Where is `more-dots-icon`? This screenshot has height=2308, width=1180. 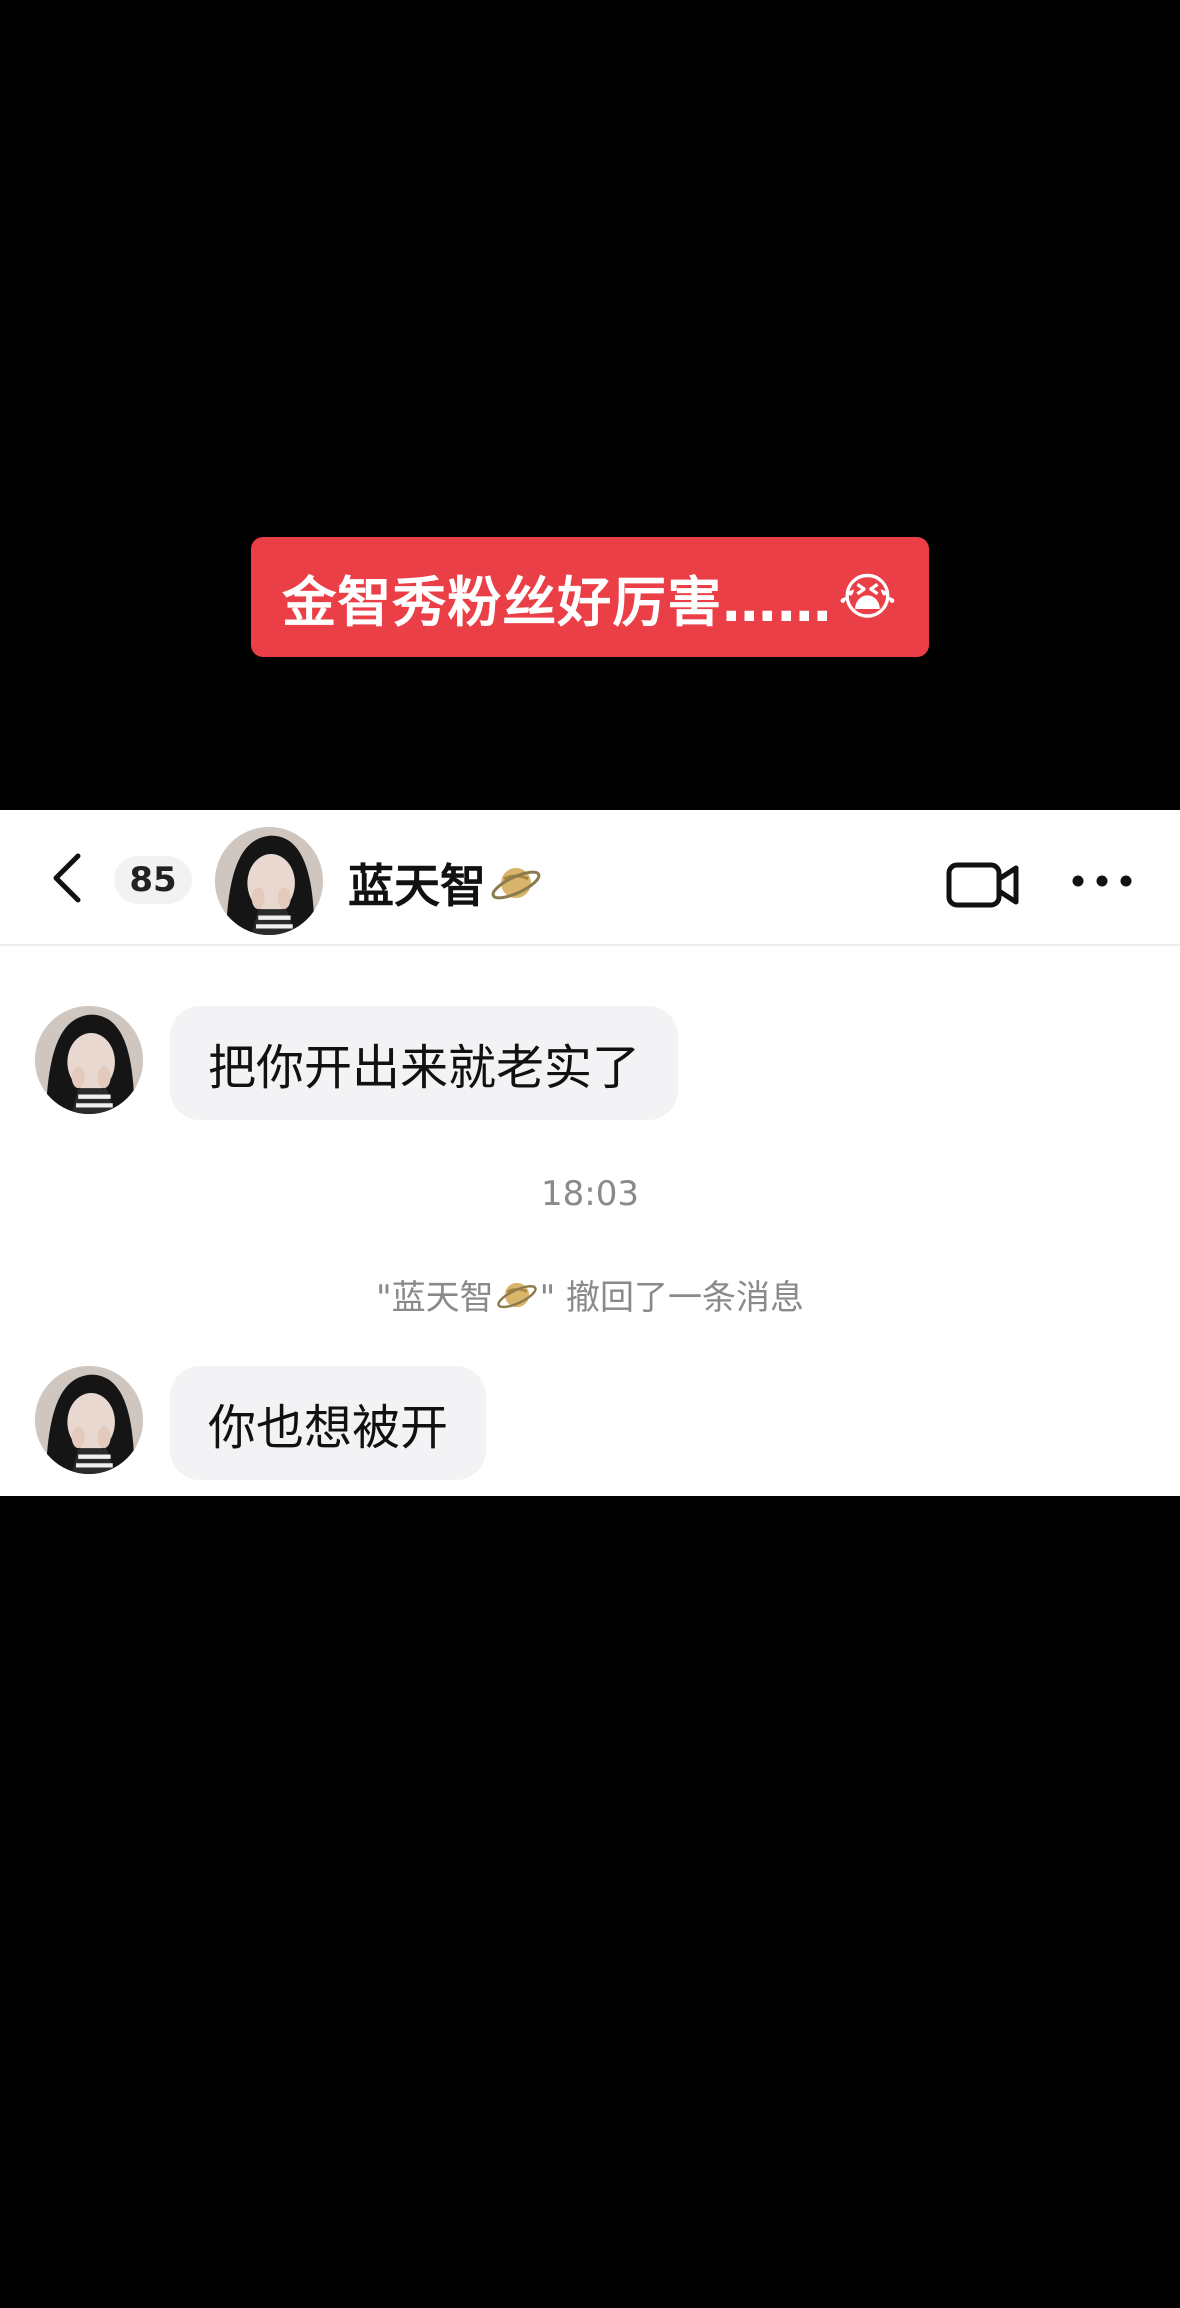
more-dots-icon is located at coordinates (1102, 881).